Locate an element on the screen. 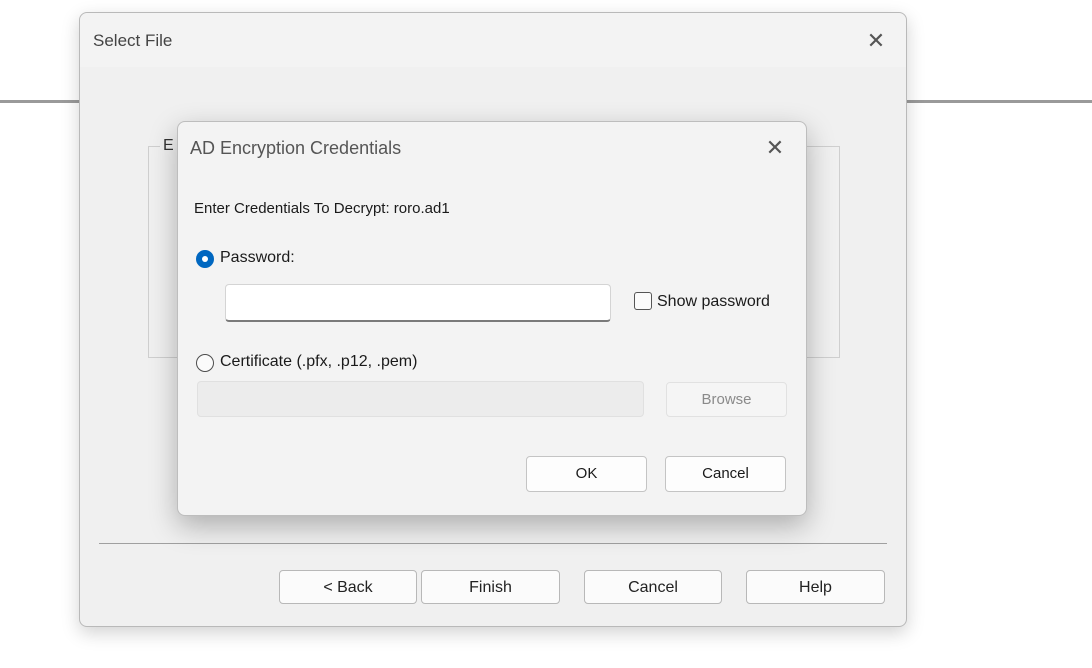 The height and width of the screenshot is (668, 1092). finish-button: Finish is located at coordinates (490, 587).